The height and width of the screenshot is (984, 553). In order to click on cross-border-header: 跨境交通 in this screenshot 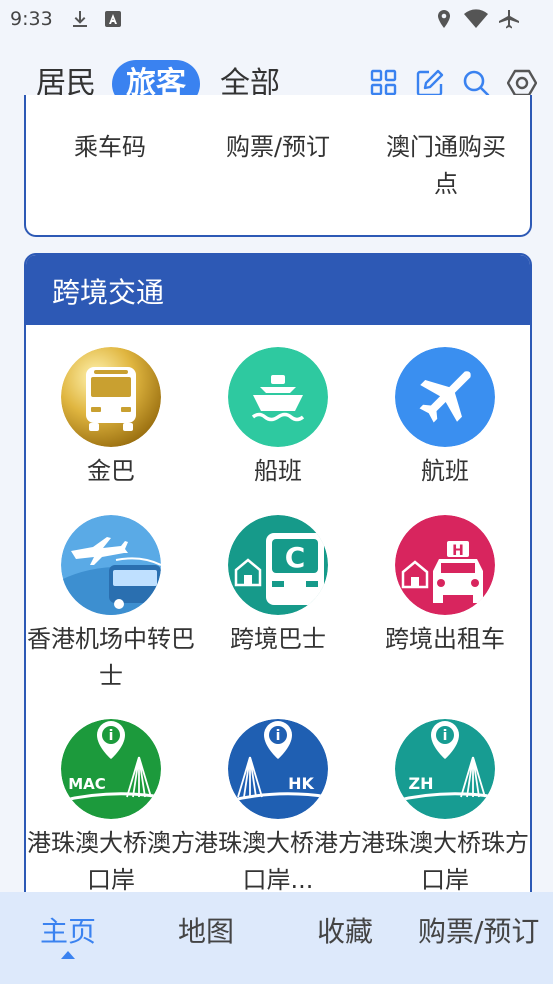, I will do `click(278, 290)`.